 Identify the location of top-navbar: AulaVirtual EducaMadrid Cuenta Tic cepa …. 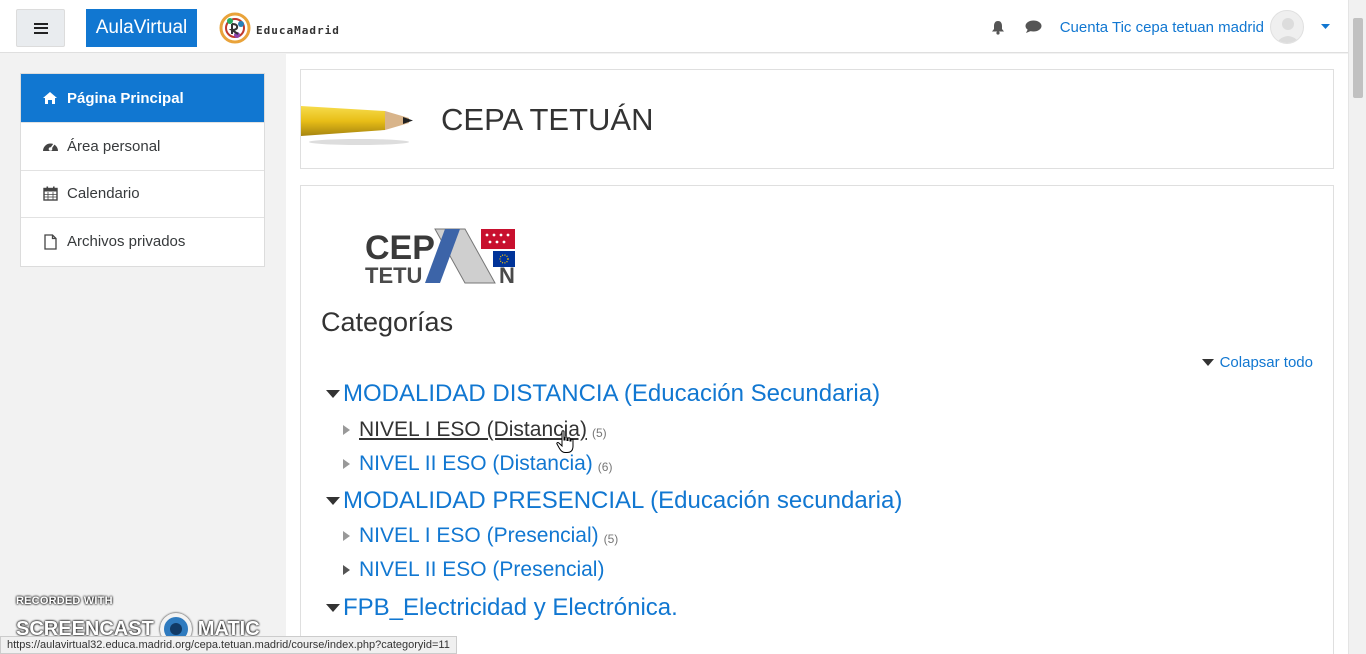
(674, 26).